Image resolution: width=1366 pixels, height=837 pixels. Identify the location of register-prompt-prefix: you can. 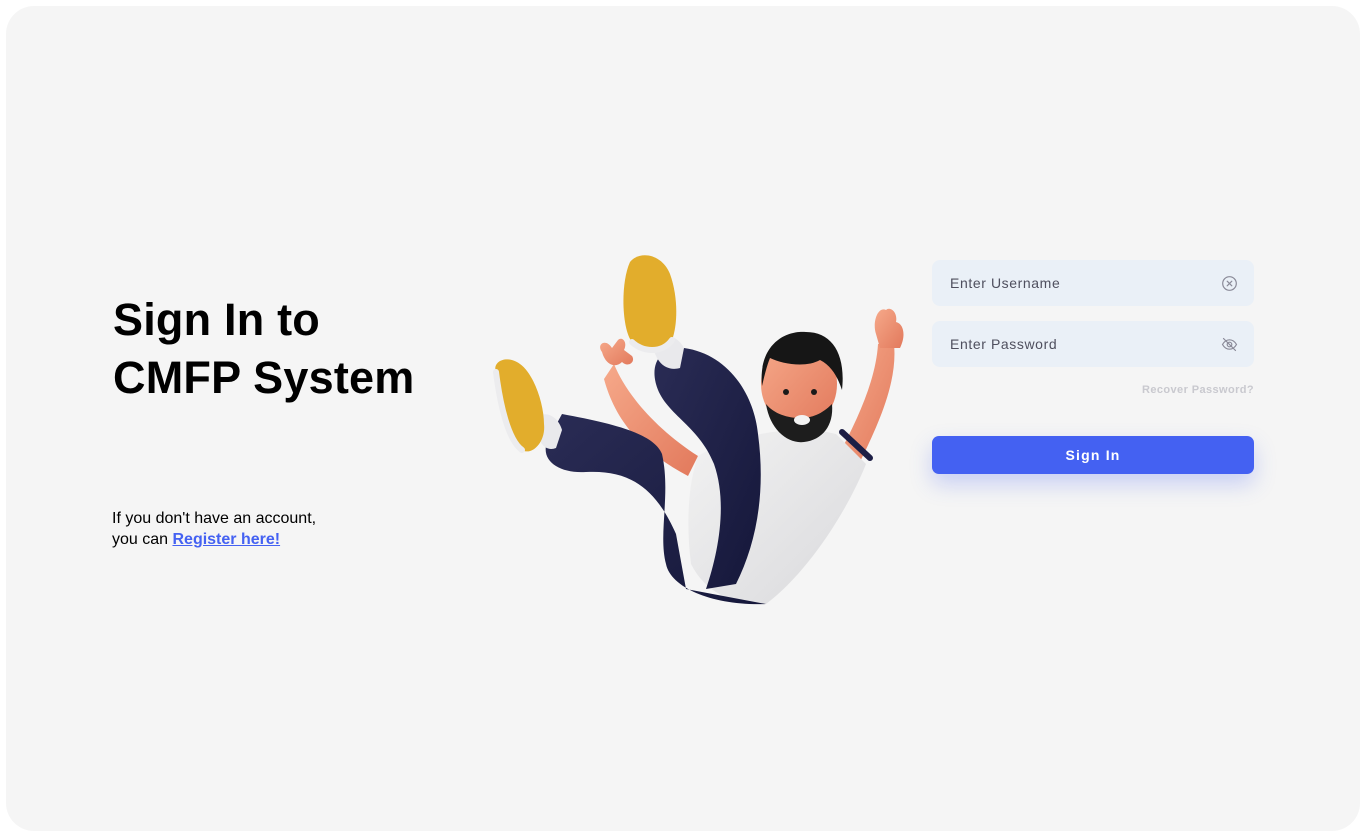
(142, 539).